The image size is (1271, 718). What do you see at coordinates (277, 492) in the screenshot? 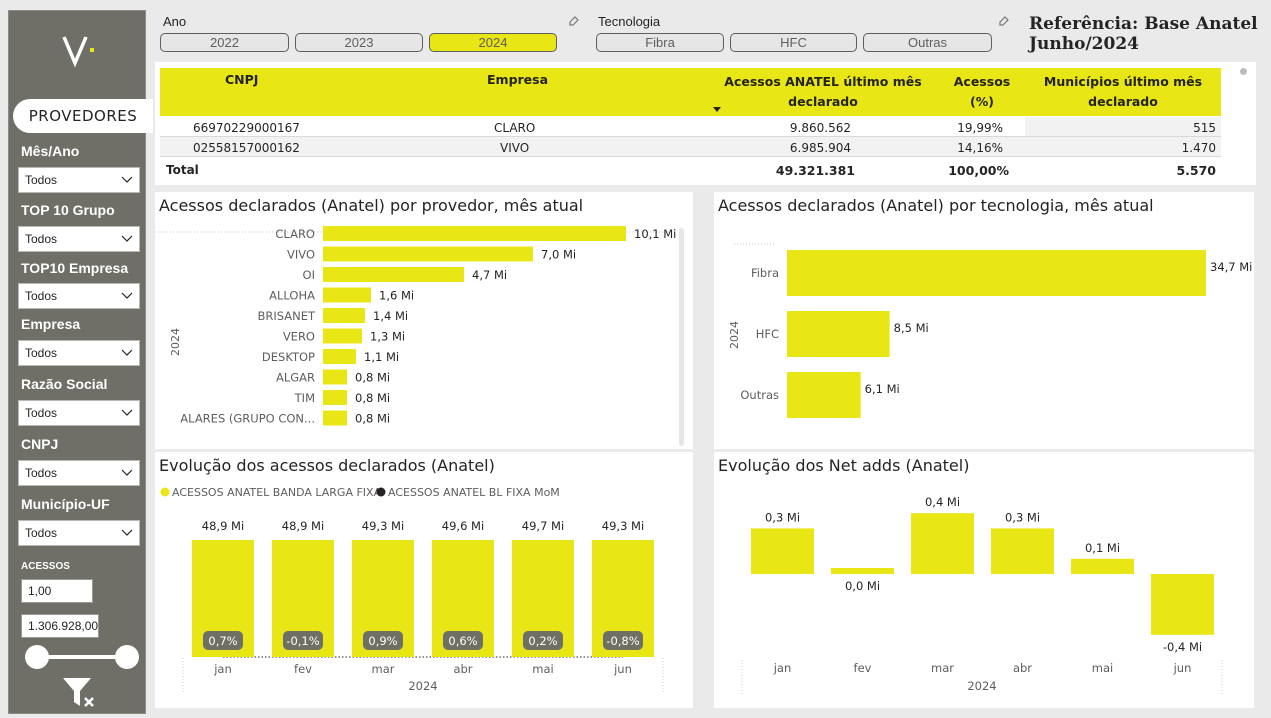
I see `legend-label: ACESSOS ANATEL BANDA LARGA FIXA` at bounding box center [277, 492].